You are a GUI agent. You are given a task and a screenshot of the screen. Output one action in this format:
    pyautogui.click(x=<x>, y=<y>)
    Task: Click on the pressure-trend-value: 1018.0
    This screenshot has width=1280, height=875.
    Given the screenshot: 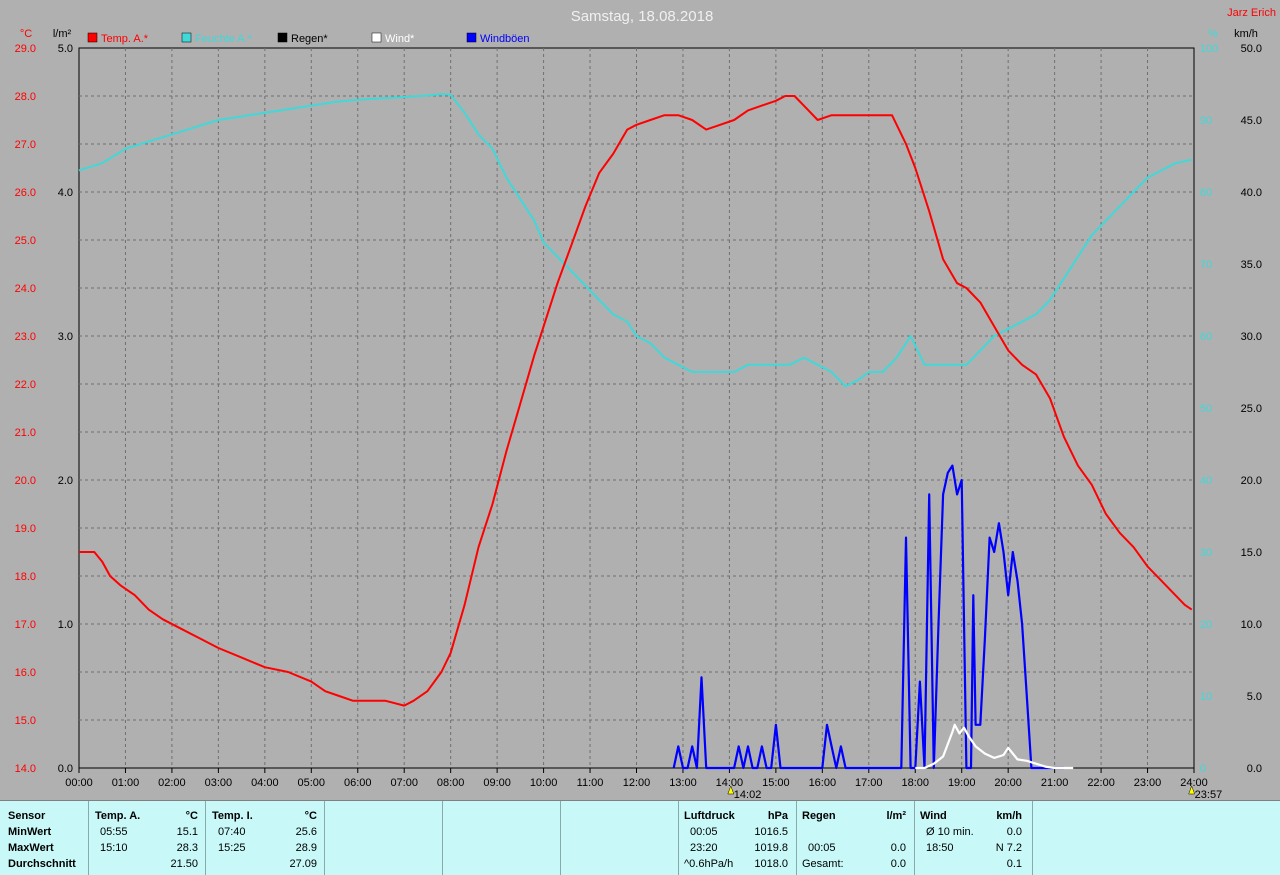 What is the action you would take?
    pyautogui.click(x=771, y=864)
    